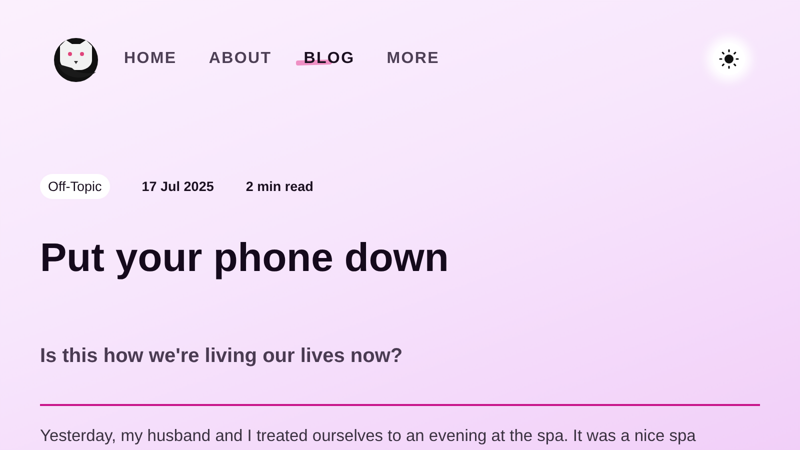 The height and width of the screenshot is (450, 800). Describe the element at coordinates (222, 356) in the screenshot. I see `post-subtitle: Is this how we're living our lives now?` at that location.